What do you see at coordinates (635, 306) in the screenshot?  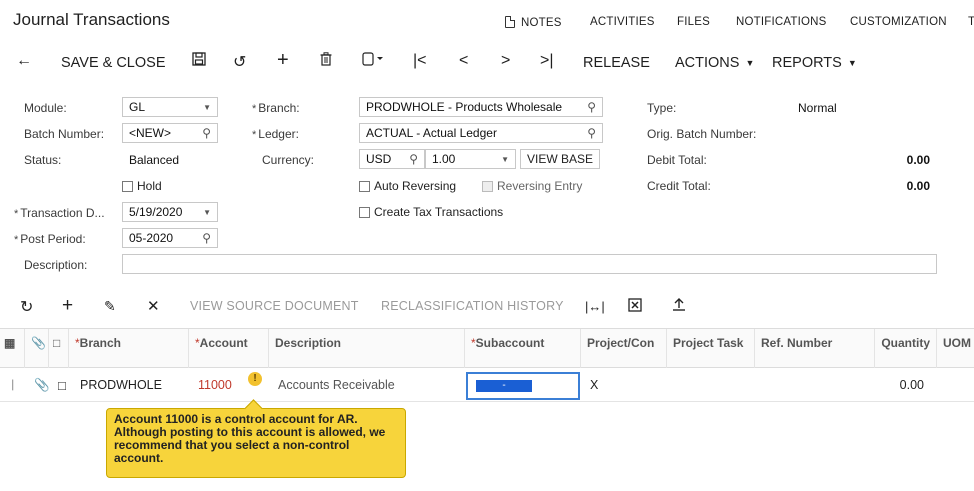 I see `excel-export-icon` at bounding box center [635, 306].